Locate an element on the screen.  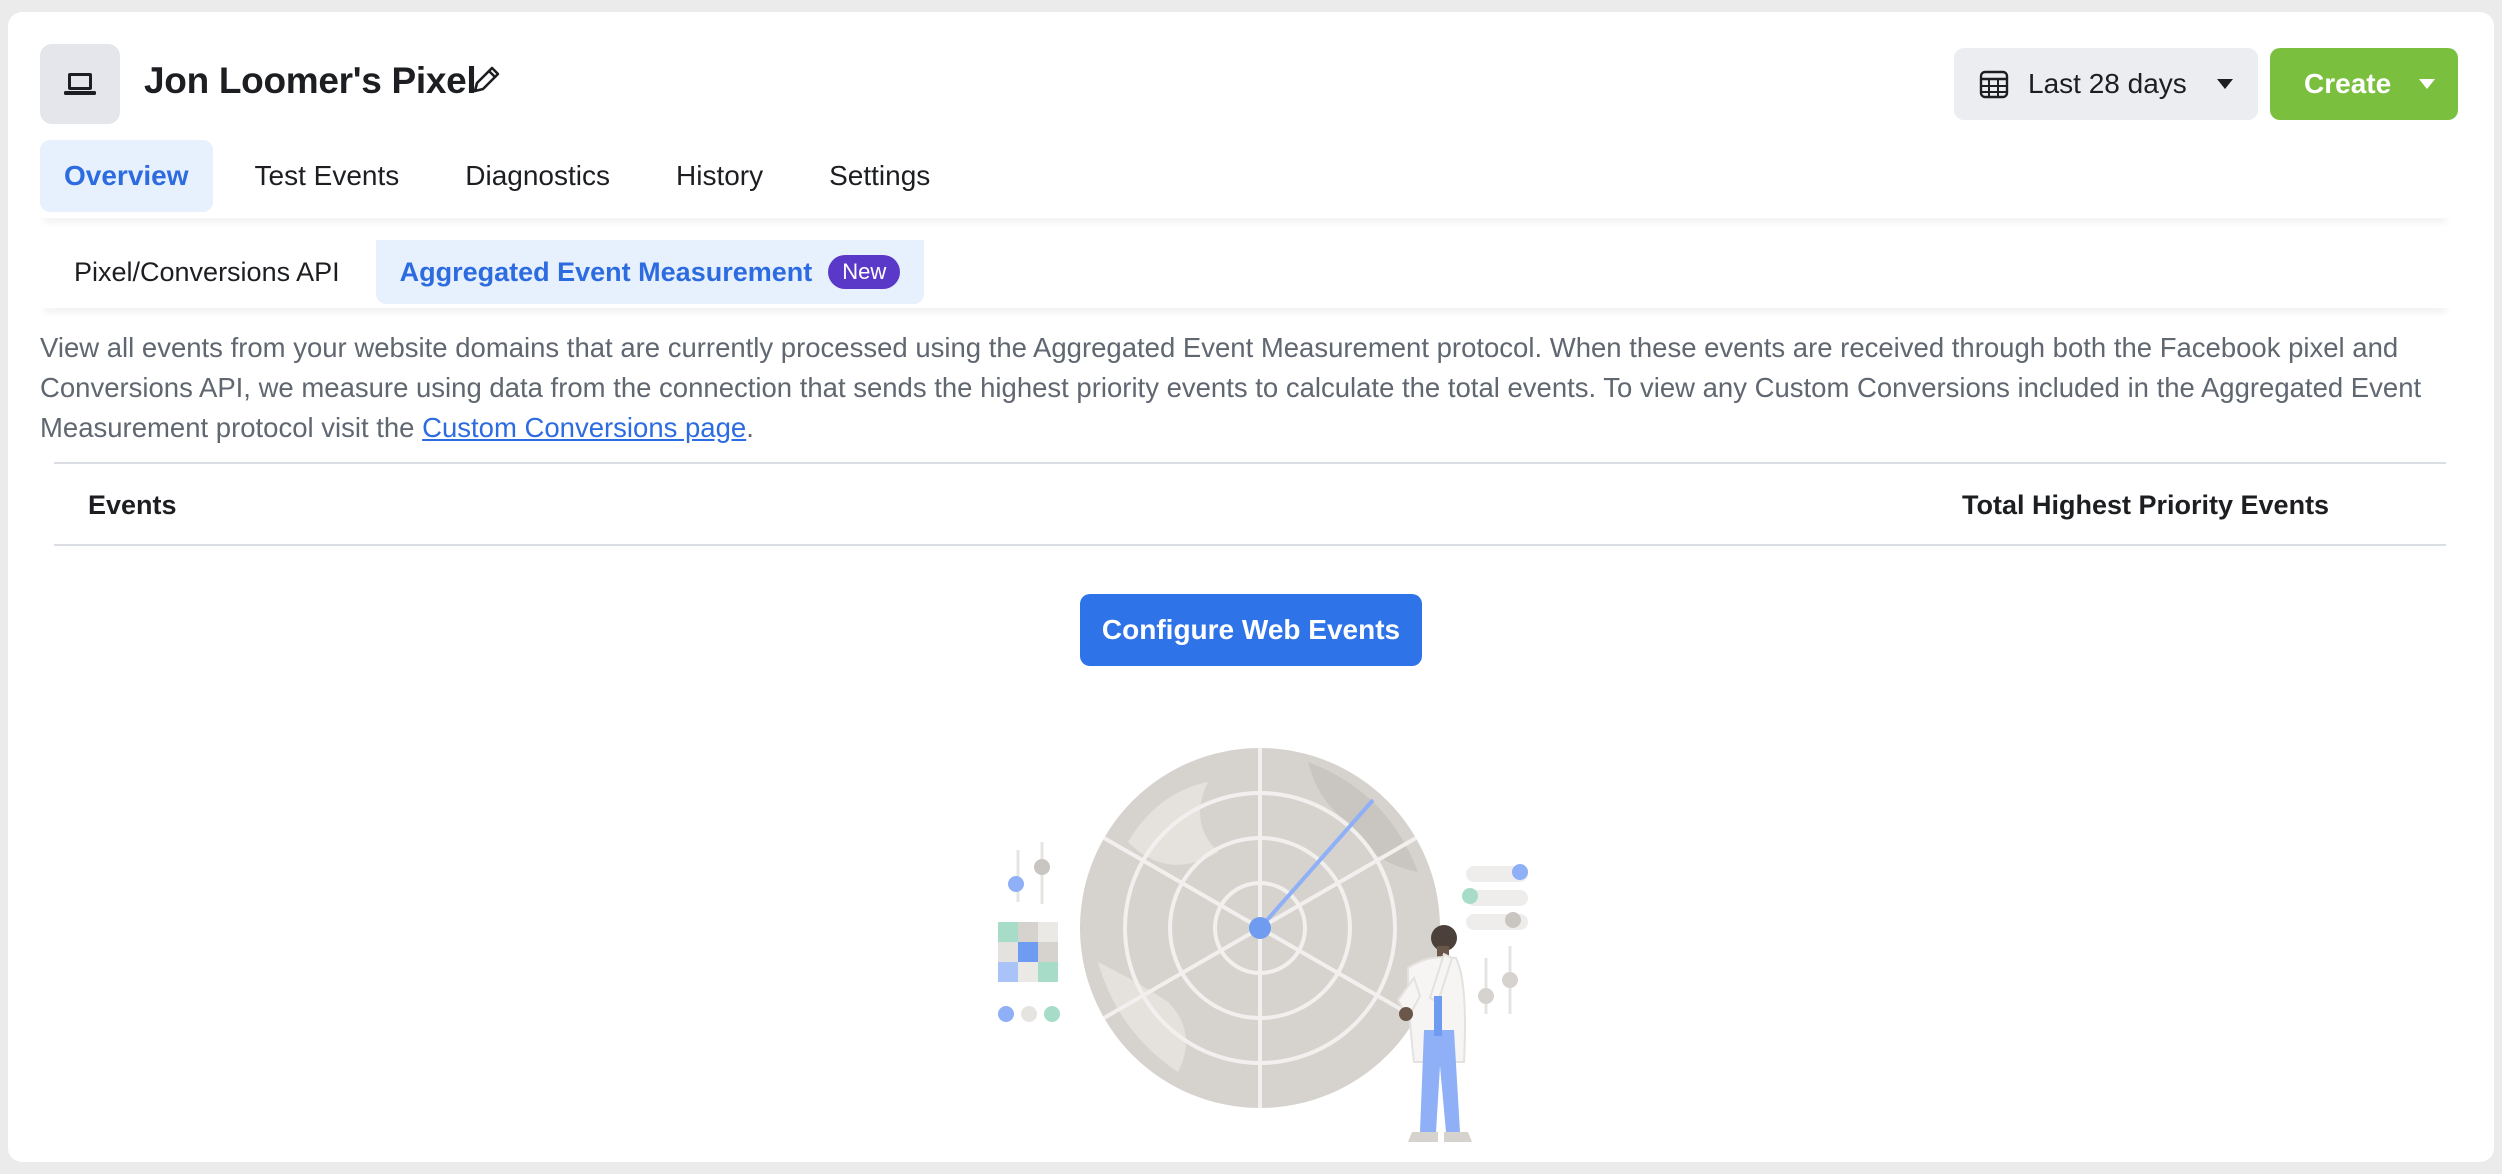
pencil-icon is located at coordinates (486, 80).